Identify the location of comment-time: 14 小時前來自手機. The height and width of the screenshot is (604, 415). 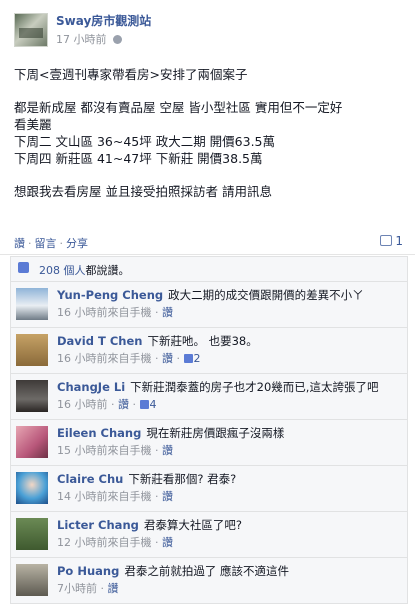
(104, 496).